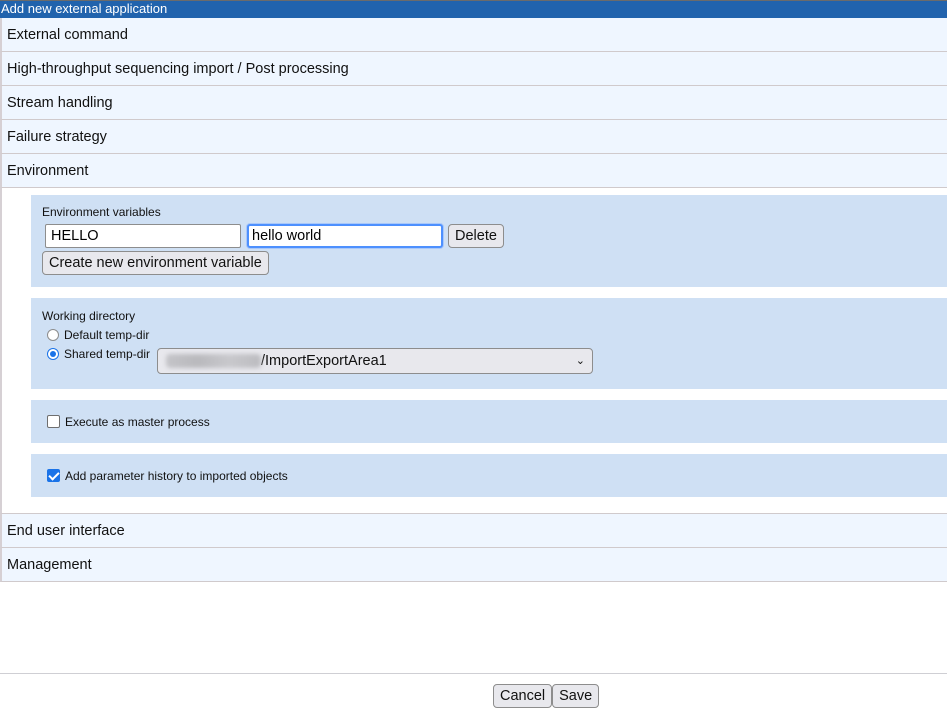 The image size is (947, 727). Describe the element at coordinates (53, 475) in the screenshot. I see `add-param-history-checkbox` at that location.